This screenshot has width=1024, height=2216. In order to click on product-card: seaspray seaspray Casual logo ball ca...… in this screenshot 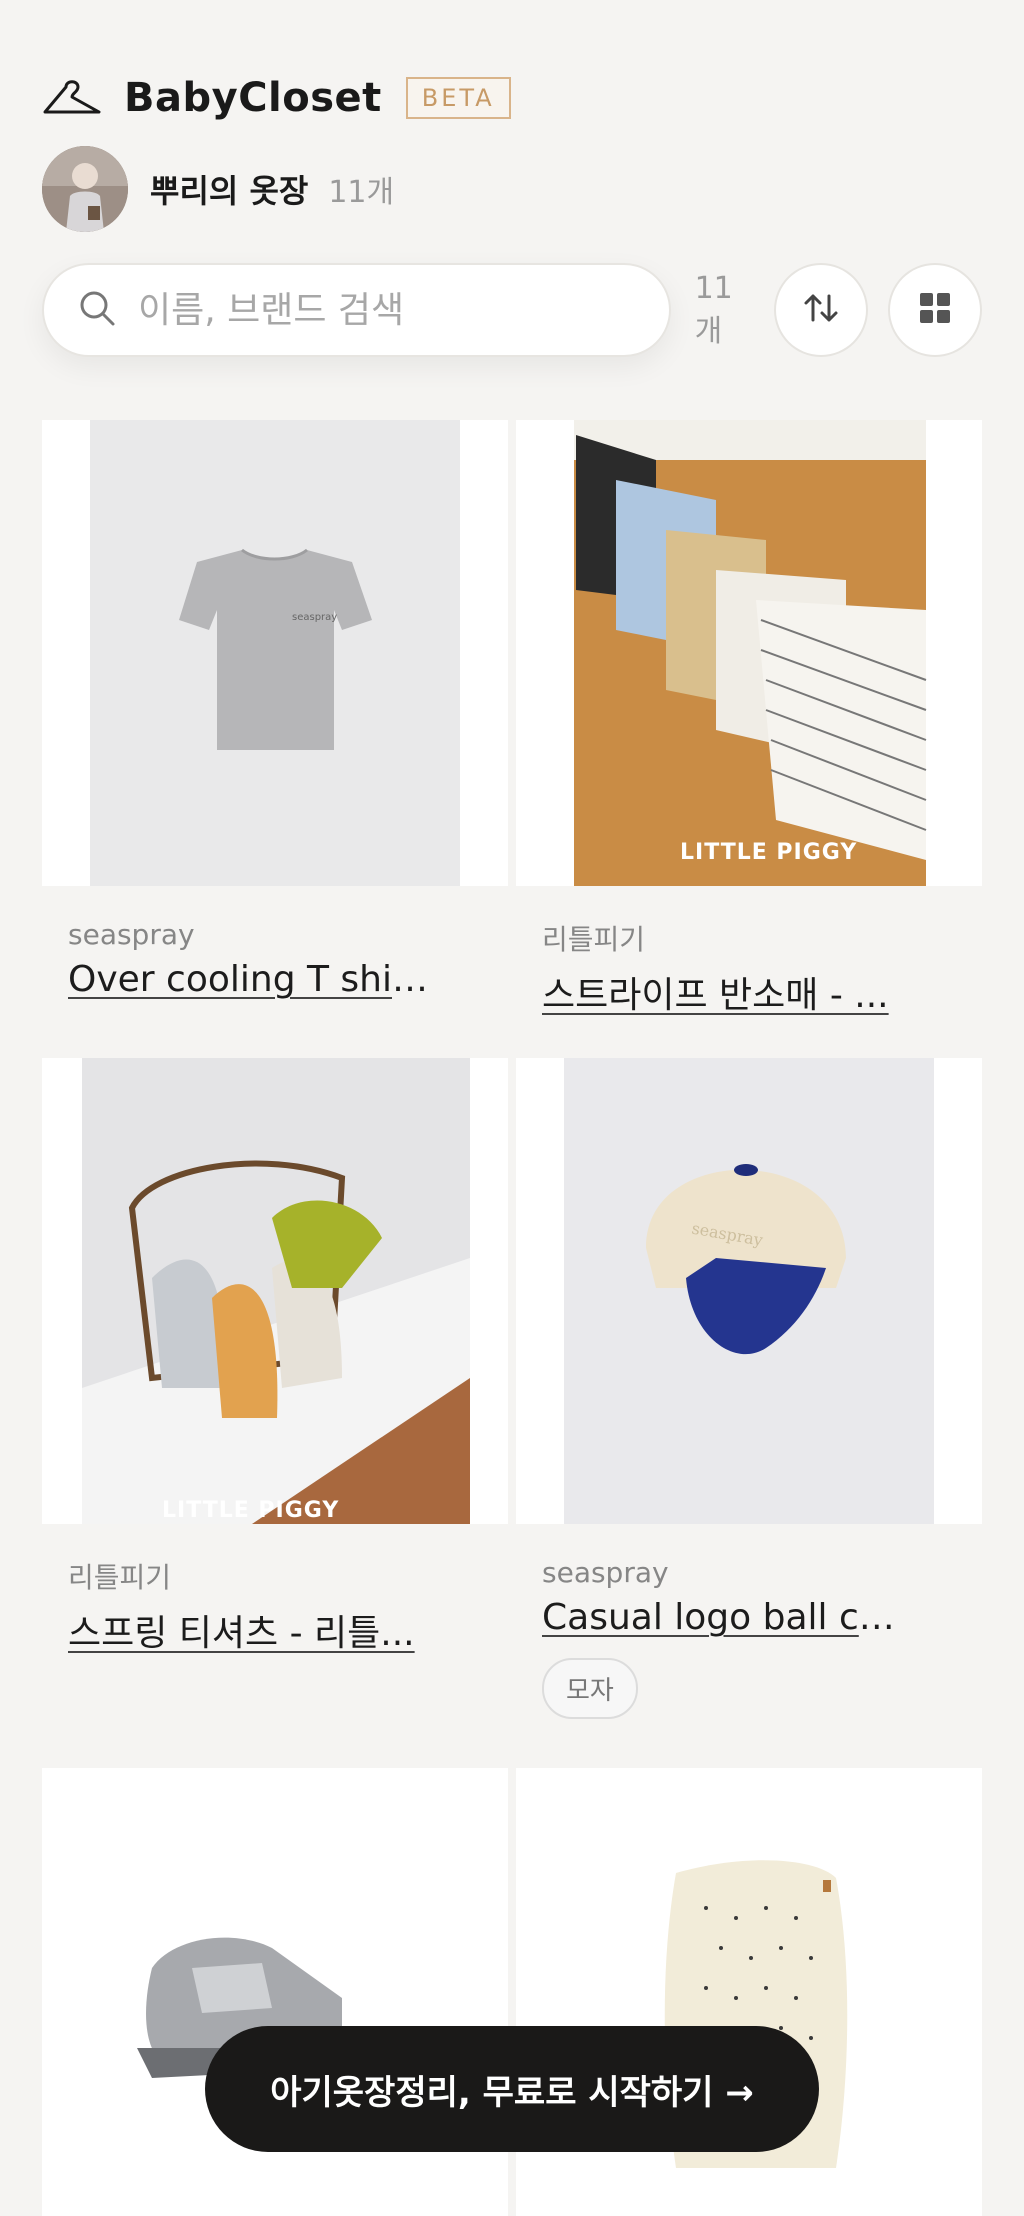, I will do `click(749, 1388)`.